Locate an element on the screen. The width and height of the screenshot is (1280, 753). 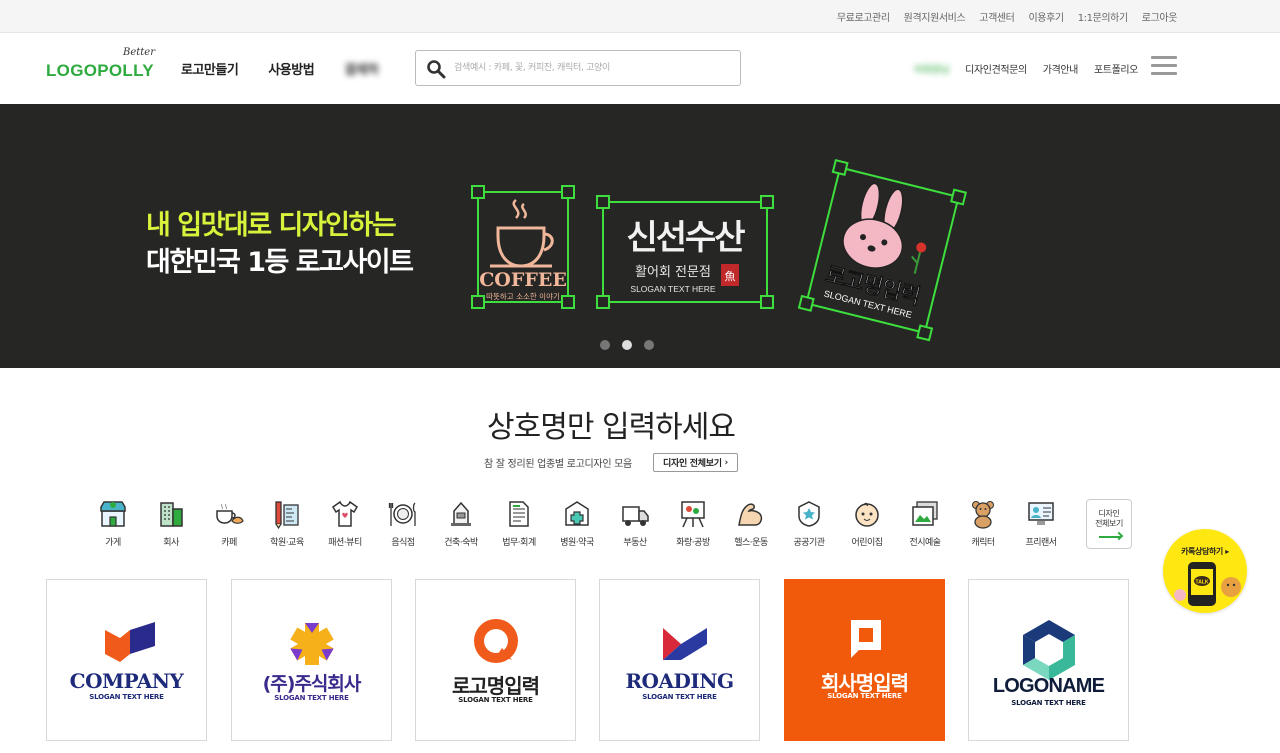
coffee-cup-icon is located at coordinates (525, 247).